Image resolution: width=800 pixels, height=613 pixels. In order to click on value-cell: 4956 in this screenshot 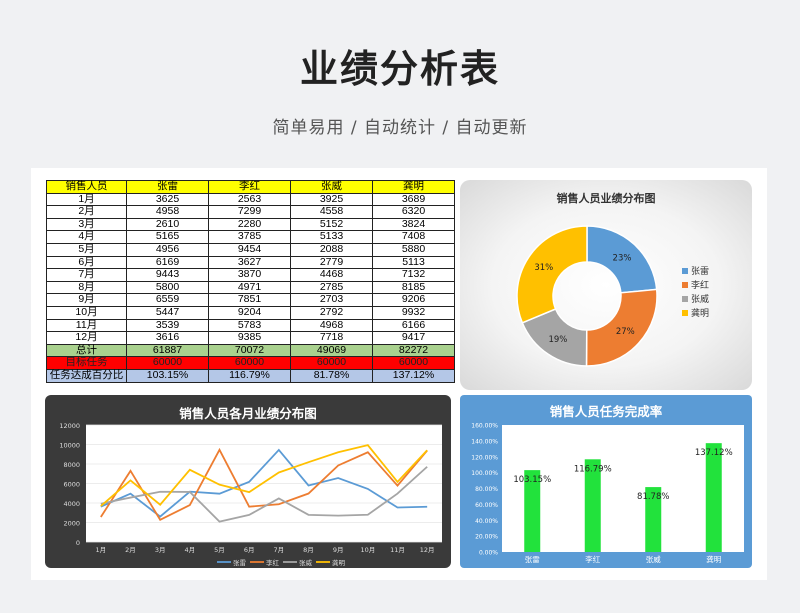, I will do `click(167, 249)`.